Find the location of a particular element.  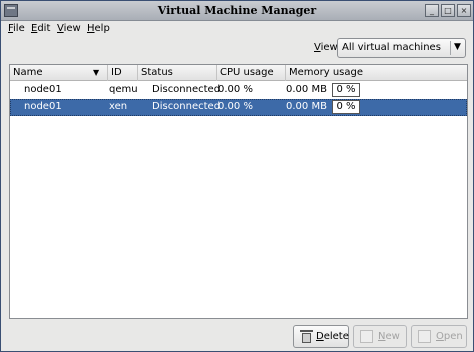

open-button: Open is located at coordinates (439, 336).